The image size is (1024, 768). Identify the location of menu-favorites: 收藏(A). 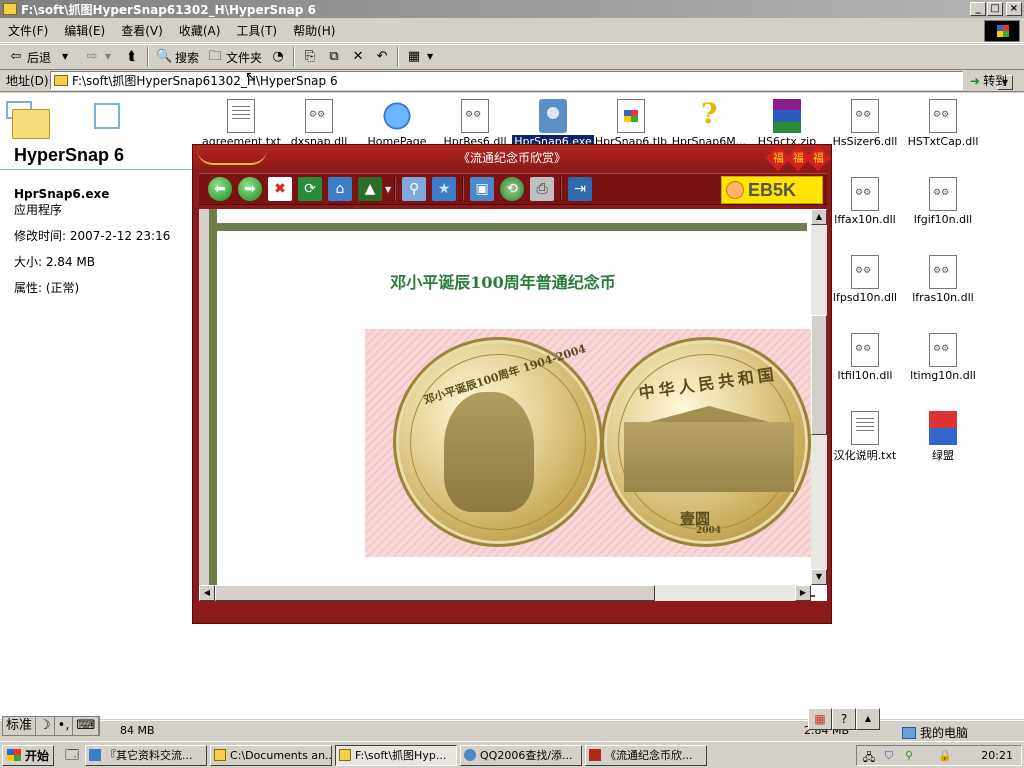
(200, 30).